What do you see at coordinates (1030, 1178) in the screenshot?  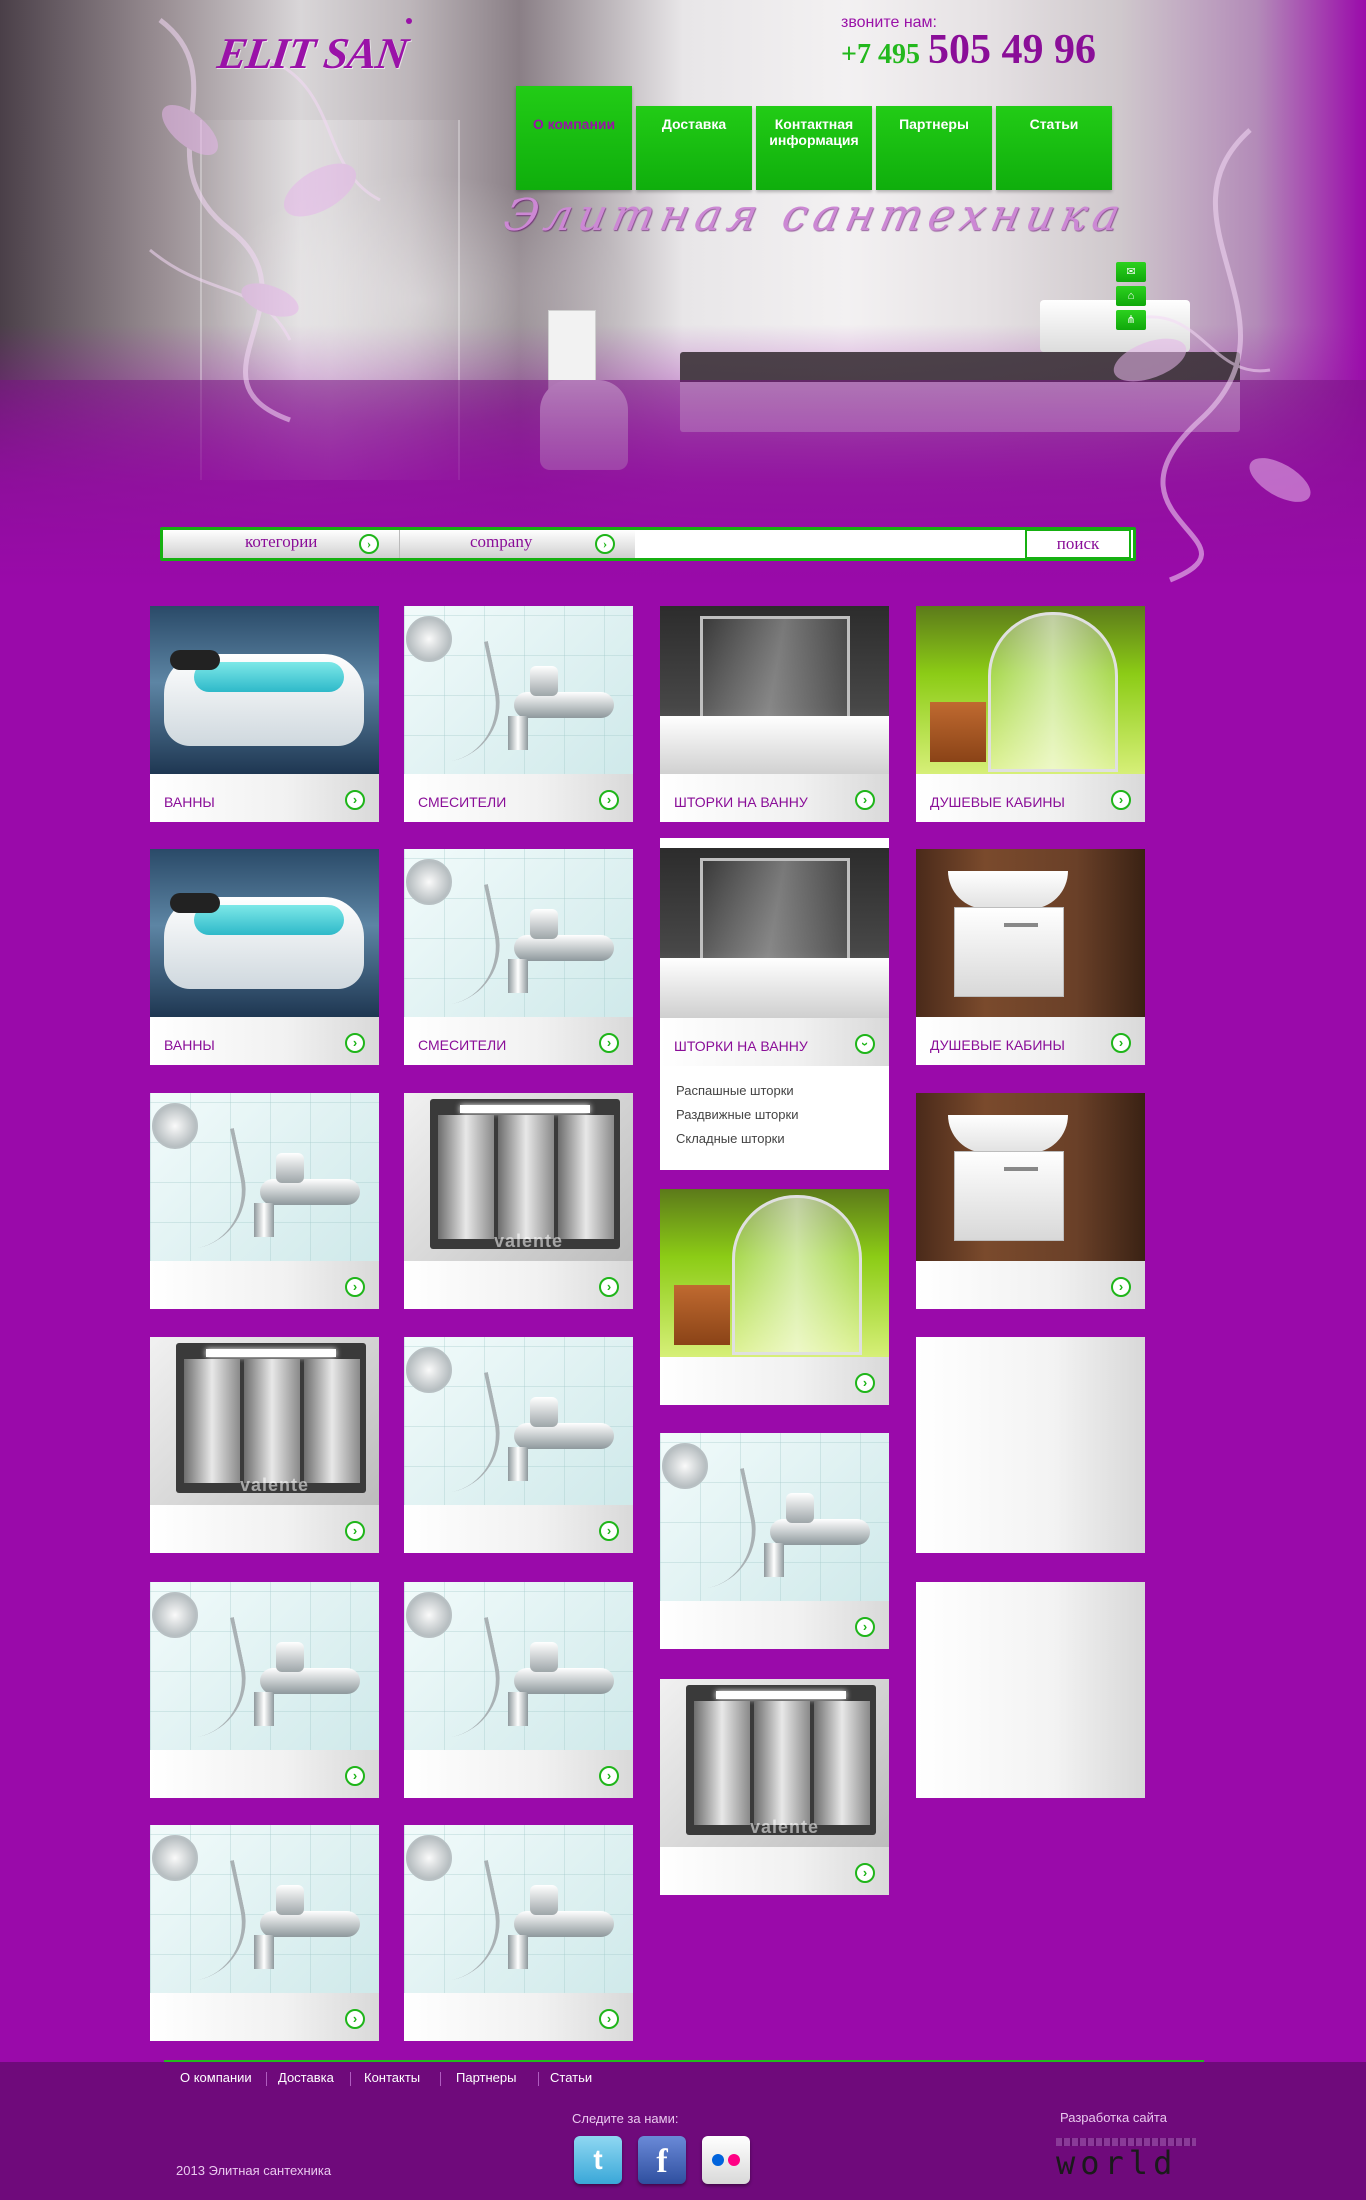 I see `sink-vanity-image` at bounding box center [1030, 1178].